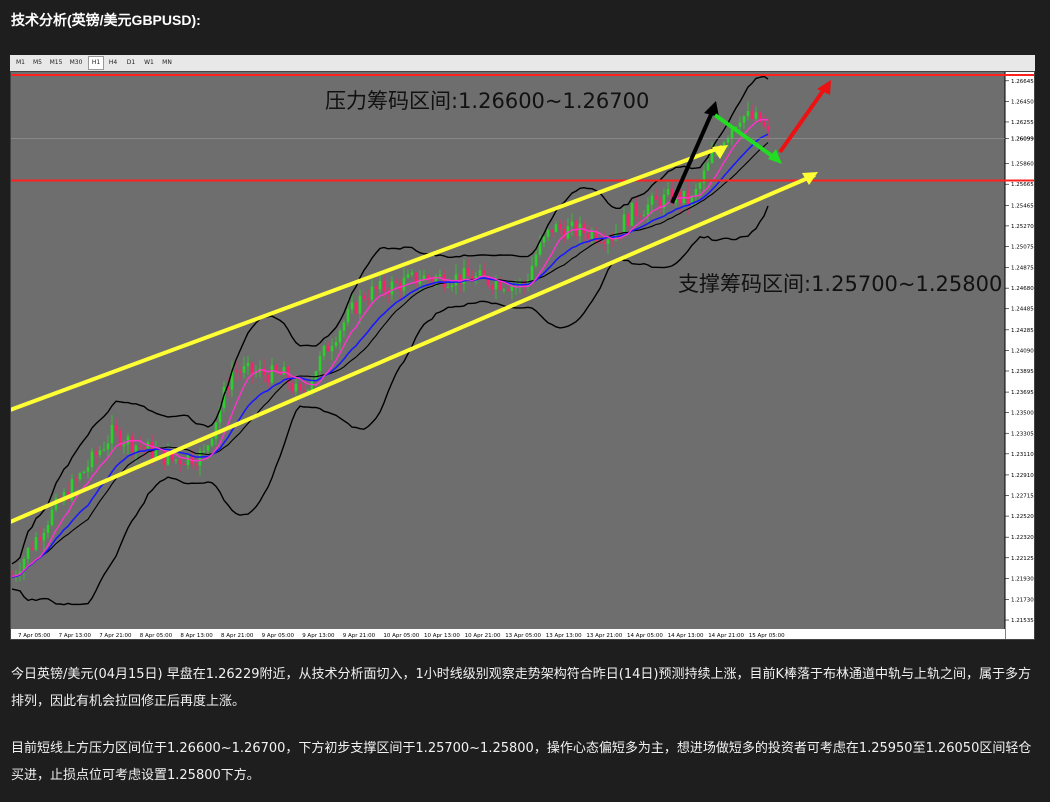 The image size is (1050, 802). What do you see at coordinates (720, 152) in the screenshot?
I see `channel-upper-arrowhead` at bounding box center [720, 152].